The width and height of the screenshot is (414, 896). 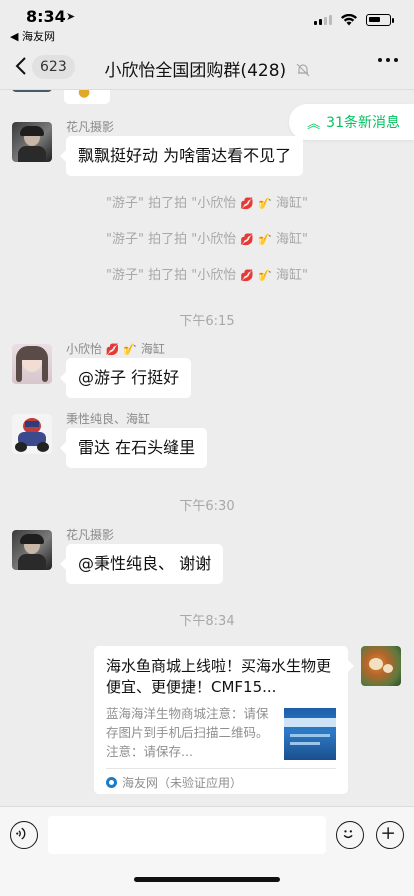 I want to click on voice-input-button, so click(x=24, y=835).